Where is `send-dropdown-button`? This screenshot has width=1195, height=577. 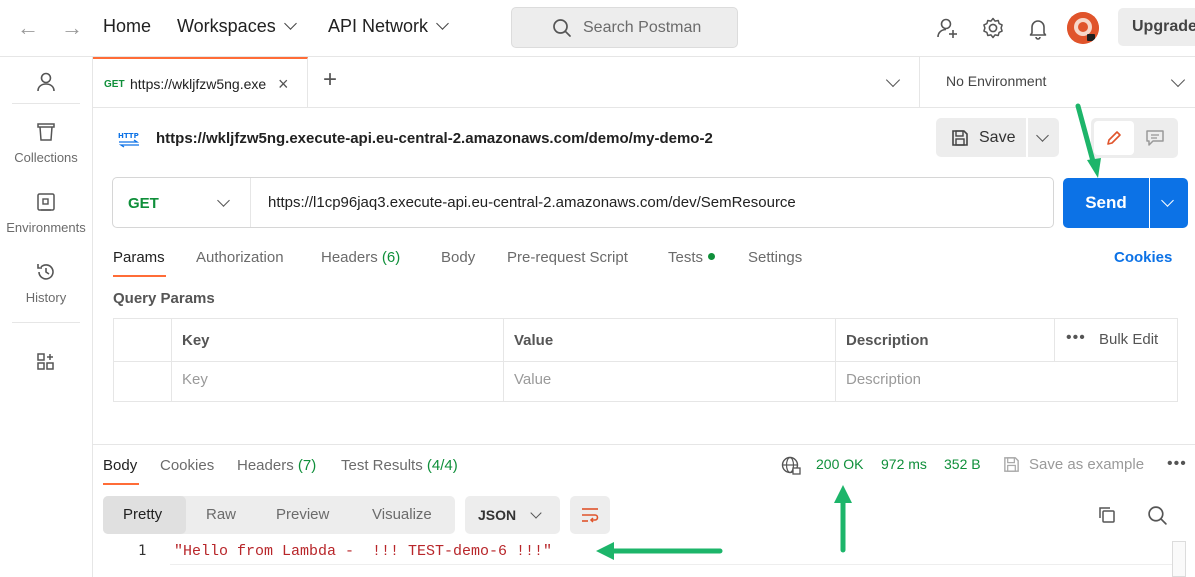
send-dropdown-button is located at coordinates (1169, 203).